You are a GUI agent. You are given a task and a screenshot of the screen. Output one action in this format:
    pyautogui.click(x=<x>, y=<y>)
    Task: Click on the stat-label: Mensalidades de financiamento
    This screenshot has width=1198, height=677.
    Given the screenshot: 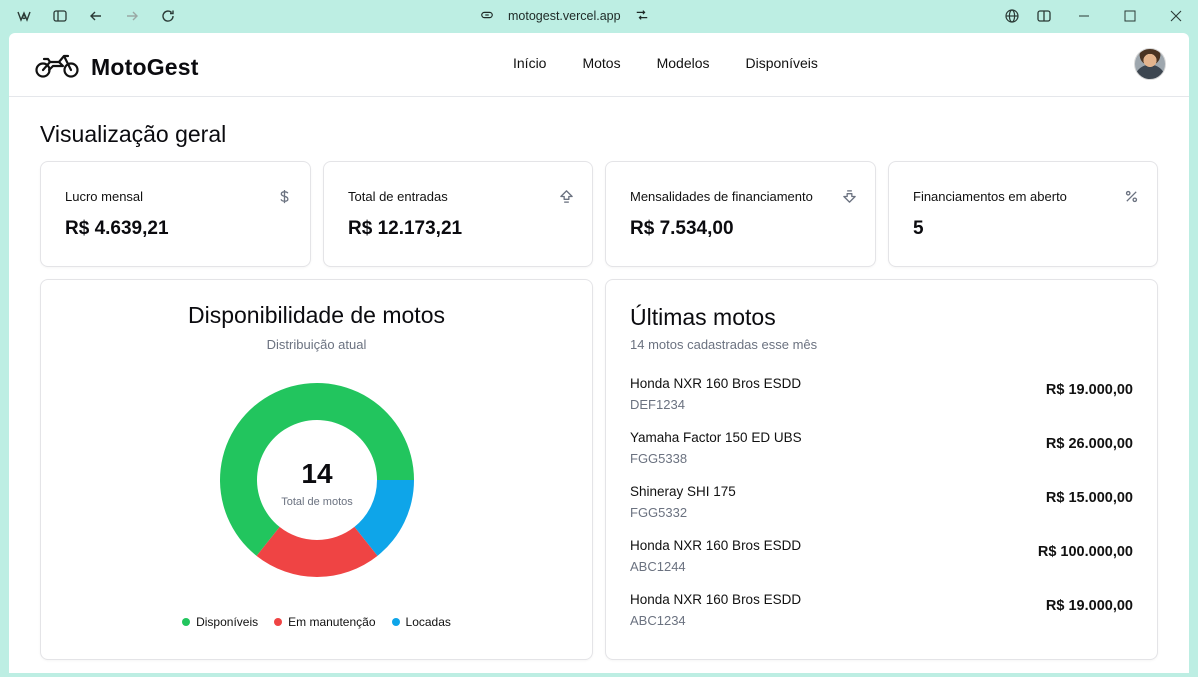 What is the action you would take?
    pyautogui.click(x=721, y=196)
    